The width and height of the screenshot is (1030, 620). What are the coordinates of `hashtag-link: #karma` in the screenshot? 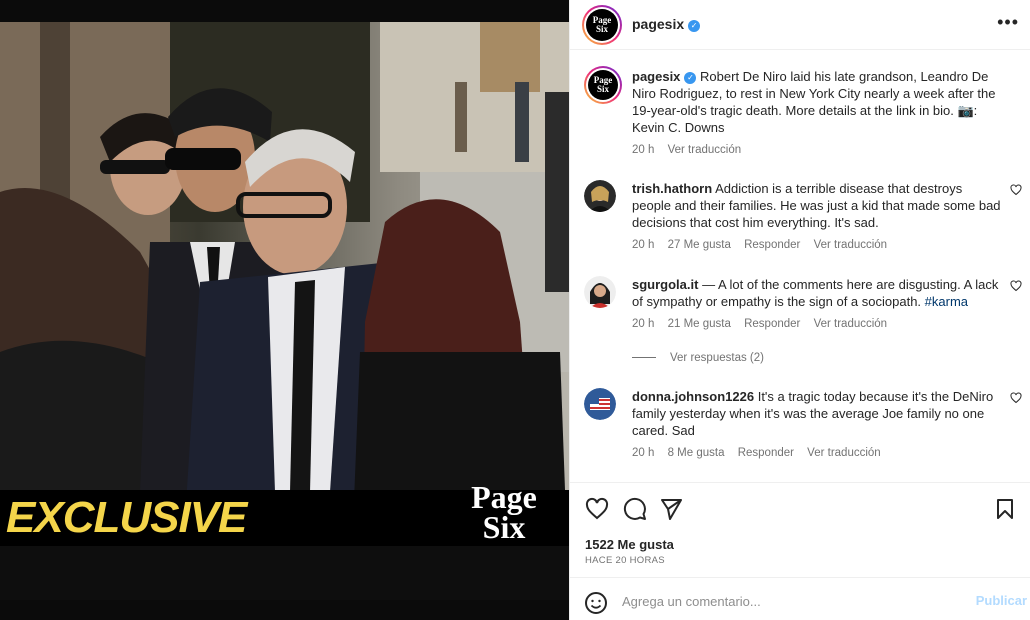 It's located at (946, 301).